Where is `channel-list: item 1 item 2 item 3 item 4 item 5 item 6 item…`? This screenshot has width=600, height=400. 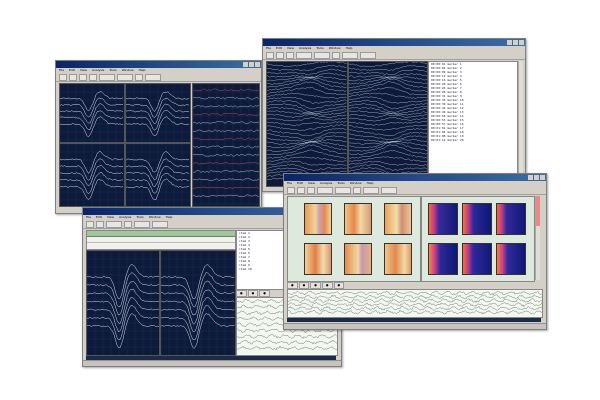
channel-list: item 1 item 2 item 3 item 4 item 5 item 6 item… is located at coordinates (262, 260).